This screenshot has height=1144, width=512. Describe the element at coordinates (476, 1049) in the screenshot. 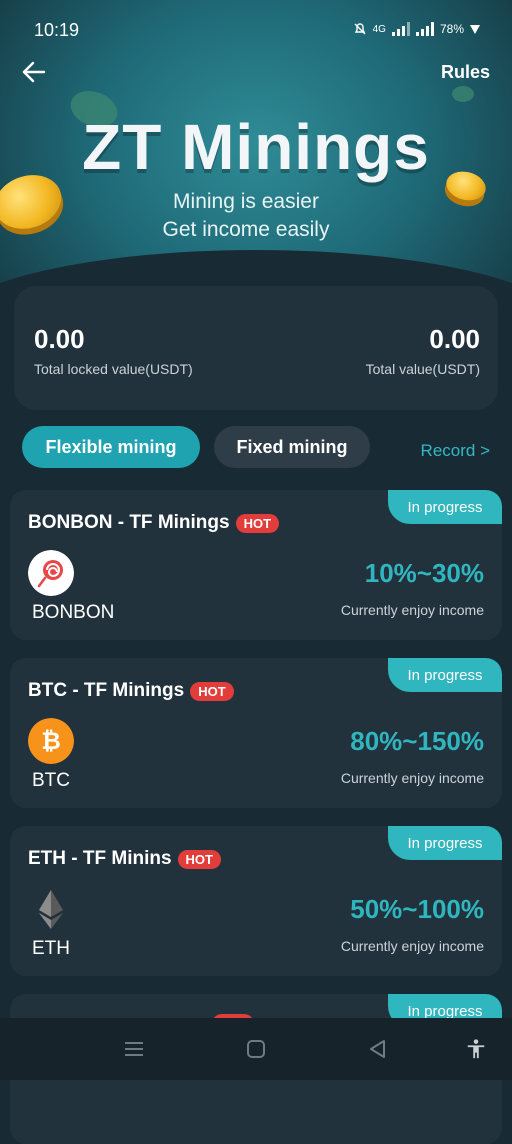

I see `accessibility-icon` at that location.